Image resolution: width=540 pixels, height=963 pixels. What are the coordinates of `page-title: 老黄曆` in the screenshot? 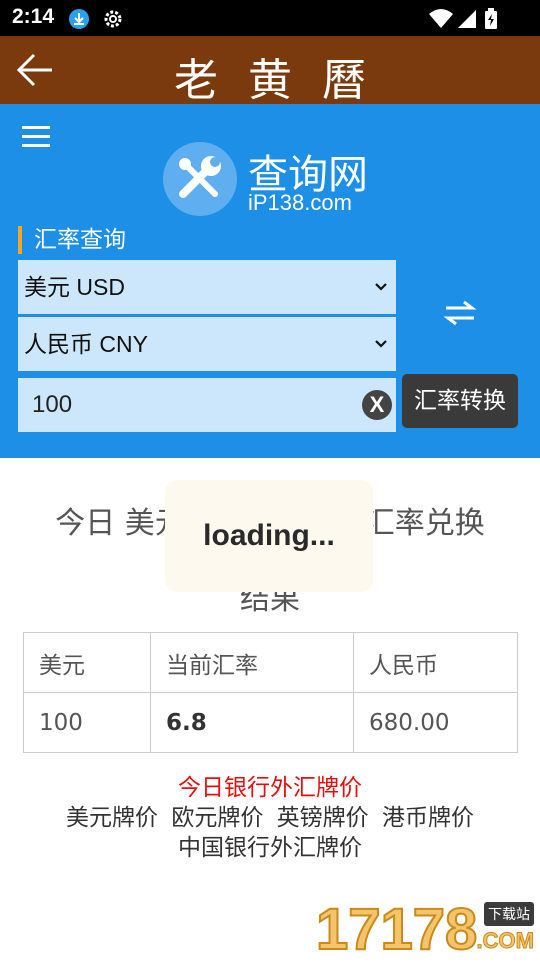 It's located at (285, 80).